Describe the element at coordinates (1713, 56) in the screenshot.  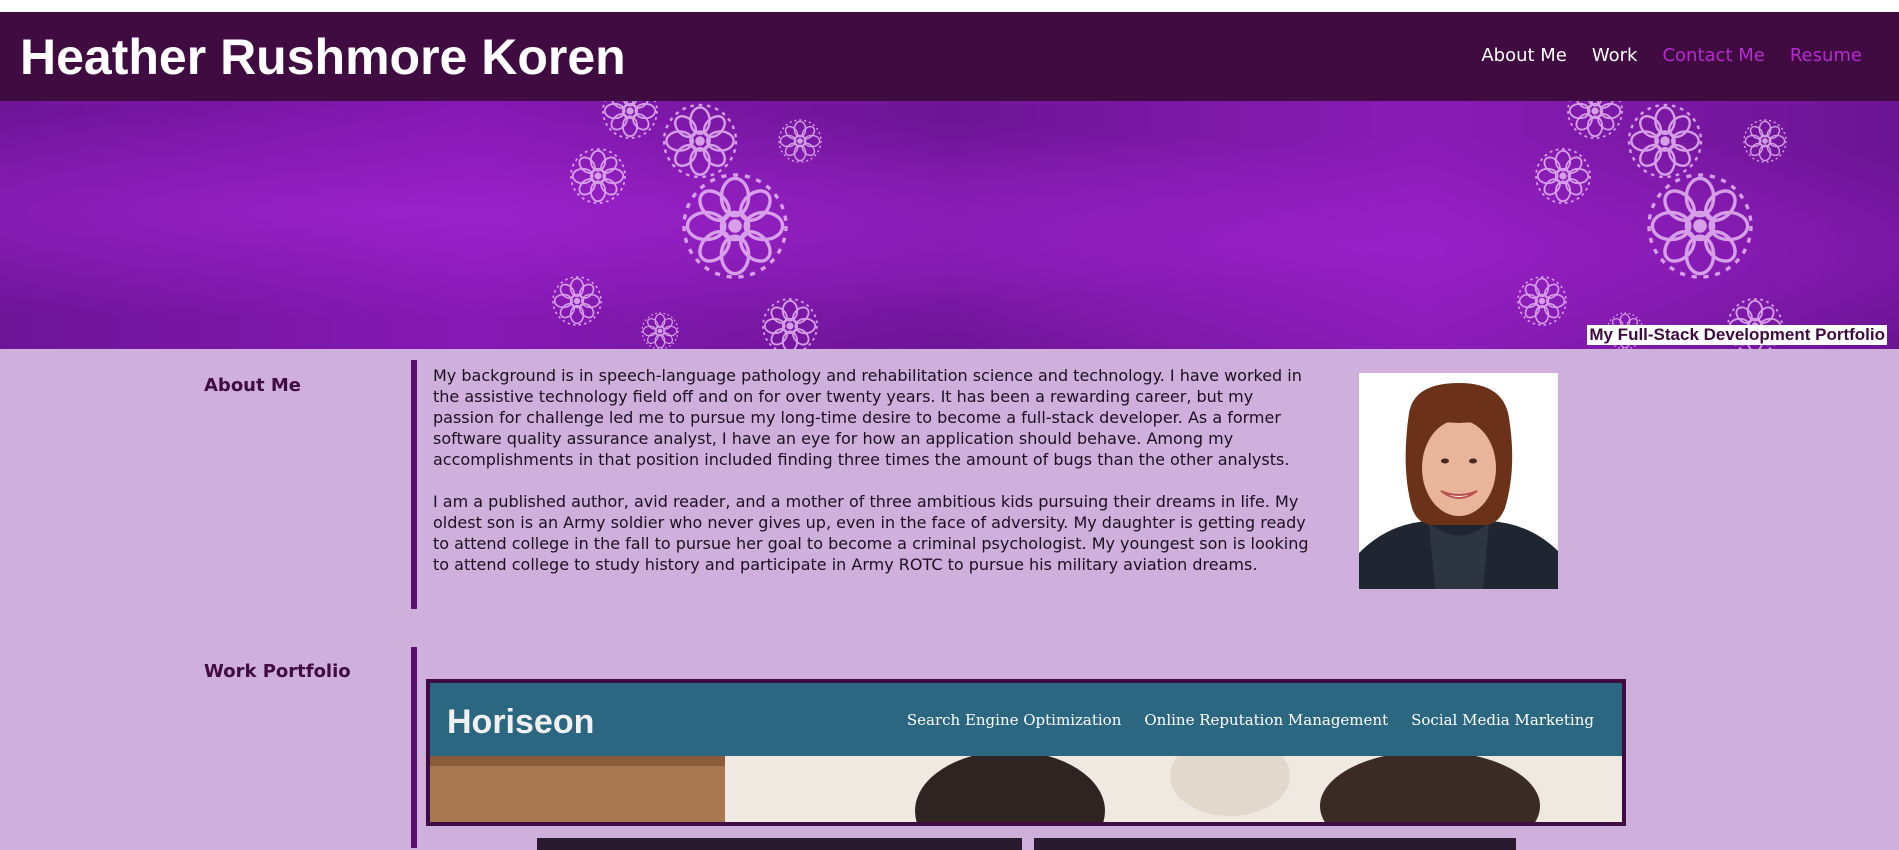
I see `nav-contact-me: Contact Me` at that location.